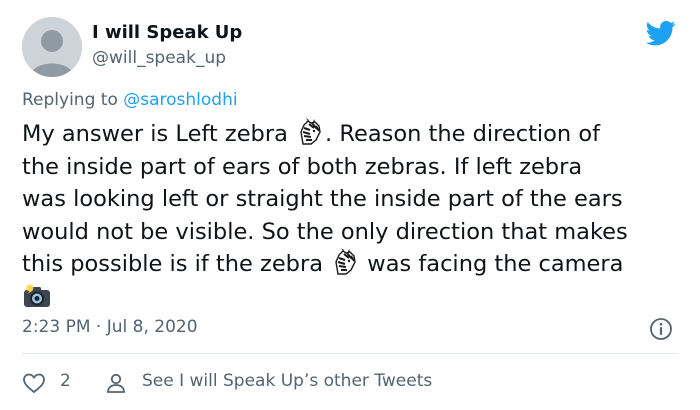 The image size is (700, 410). I want to click on twitter-bird-icon, so click(661, 33).